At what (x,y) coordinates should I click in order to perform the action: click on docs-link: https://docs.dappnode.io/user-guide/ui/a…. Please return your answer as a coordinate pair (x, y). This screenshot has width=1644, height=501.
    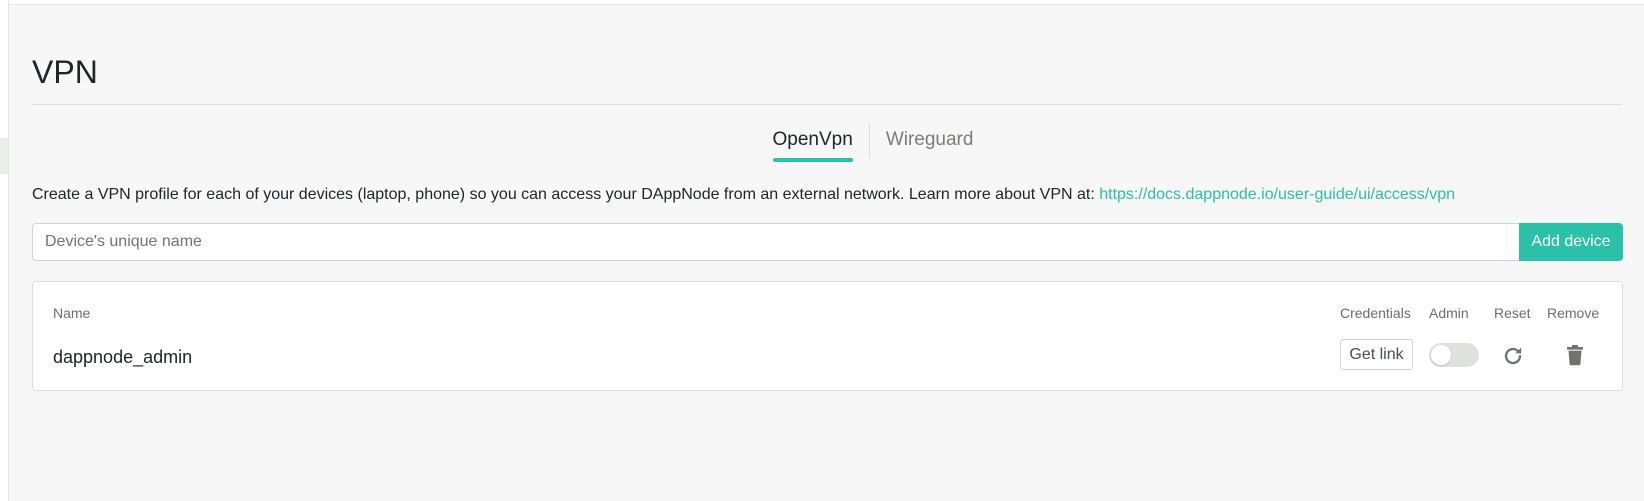
    Looking at the image, I should click on (1277, 194).